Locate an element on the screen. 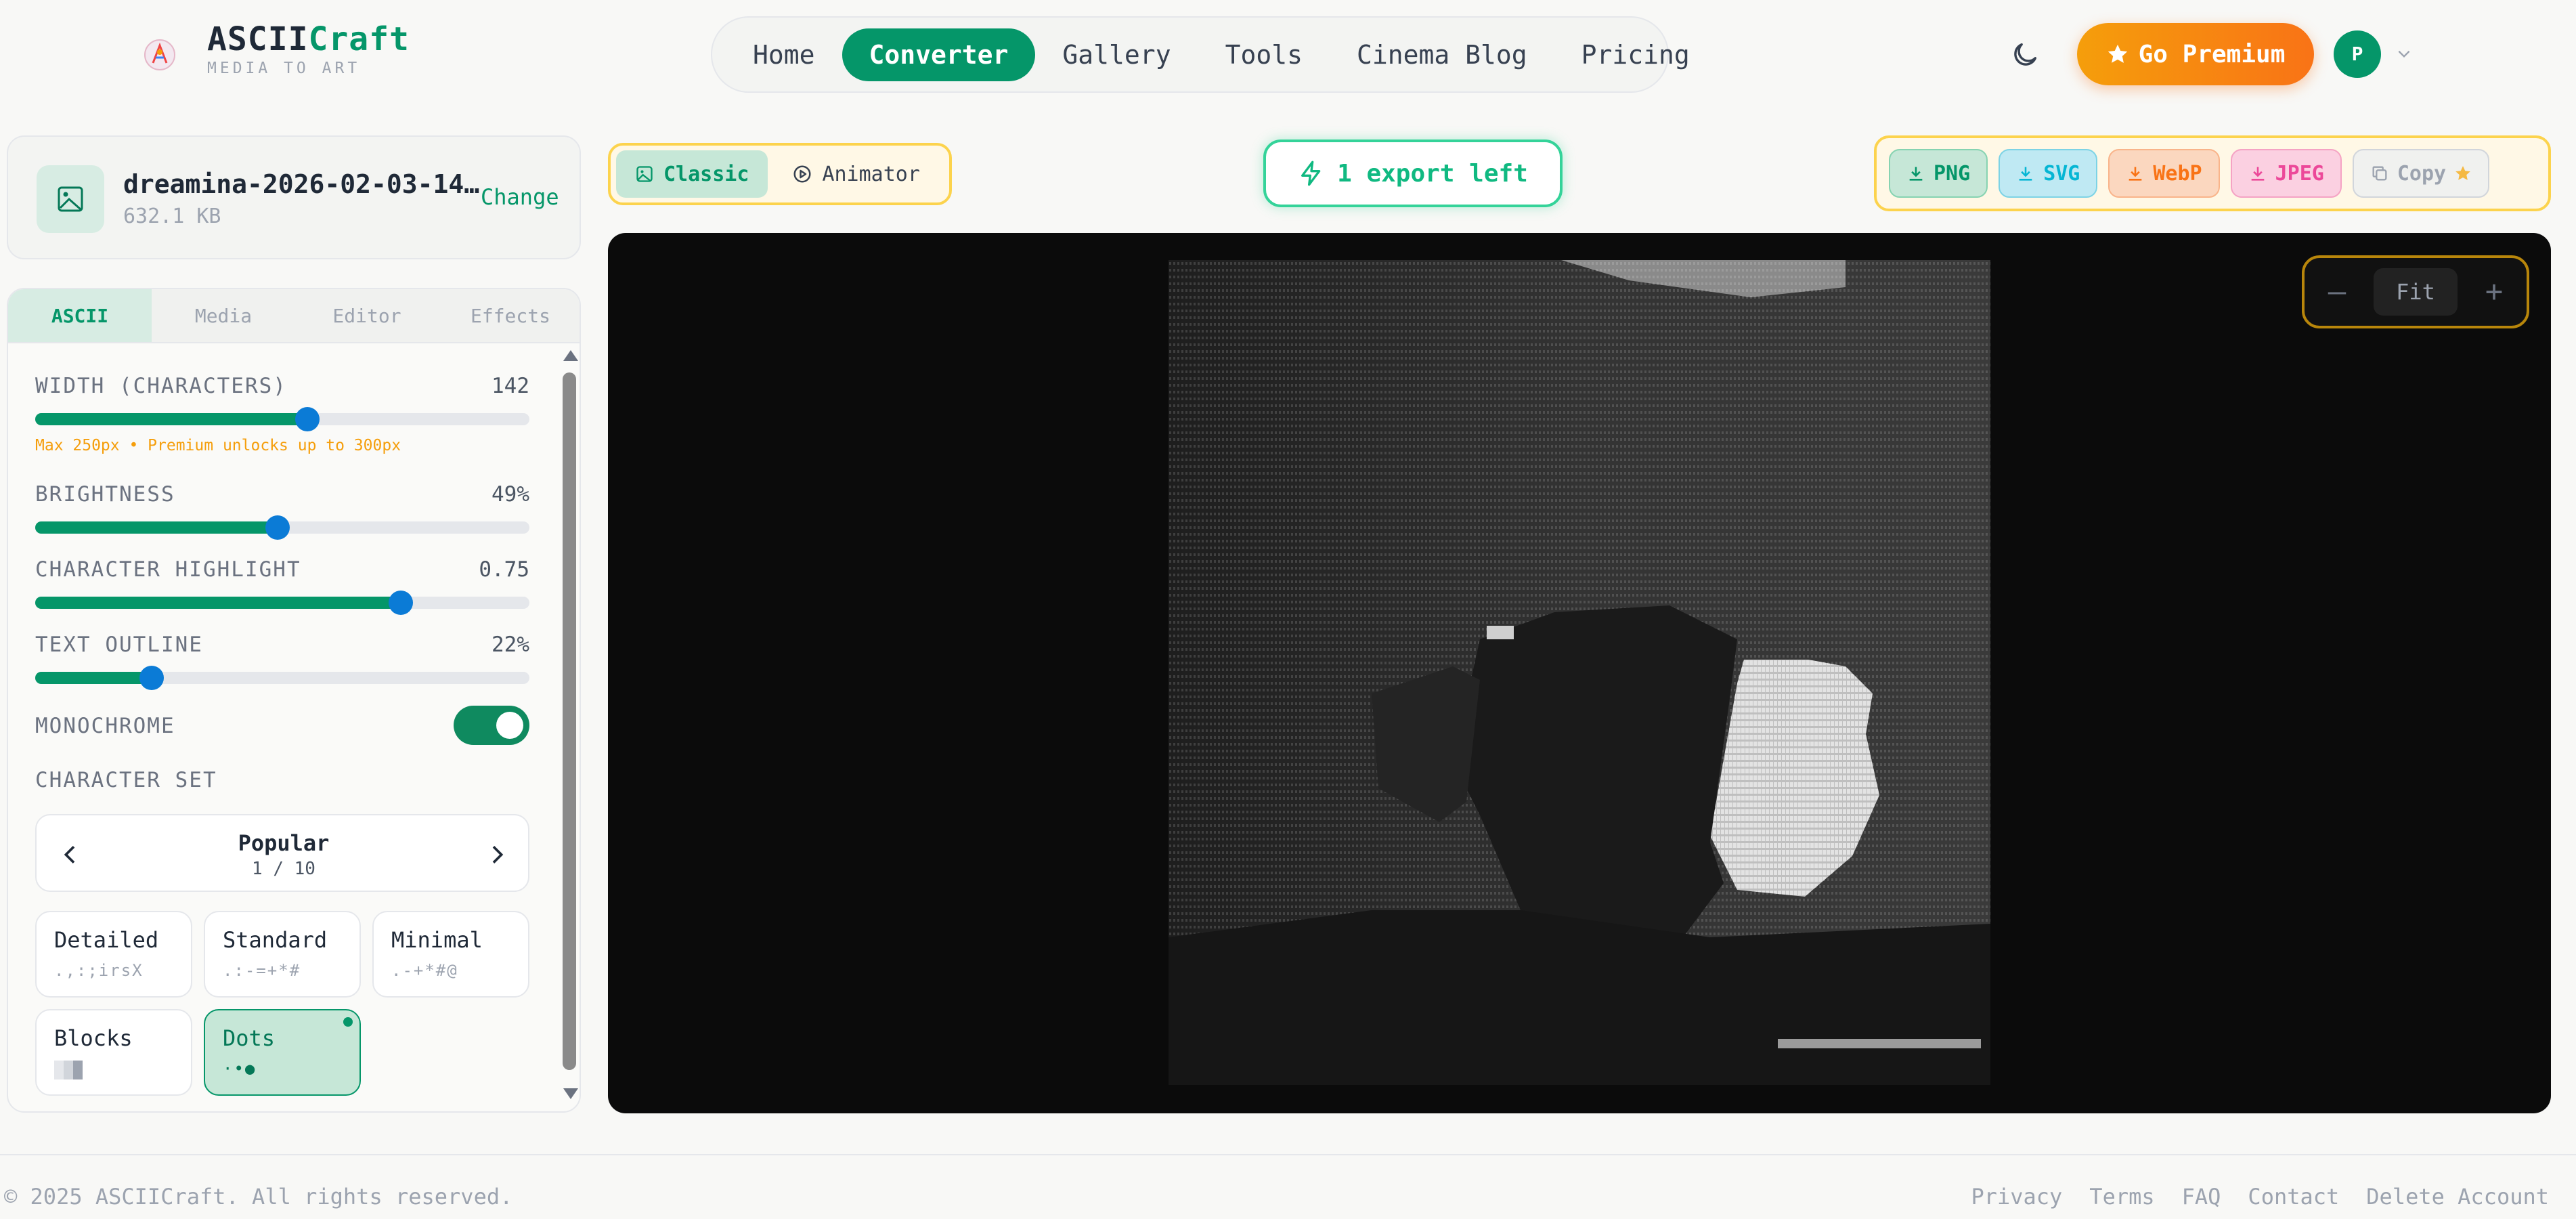 This screenshot has height=1219, width=2576. panel-tabs: ASCII Media Editor Effects is located at coordinates (294, 316).